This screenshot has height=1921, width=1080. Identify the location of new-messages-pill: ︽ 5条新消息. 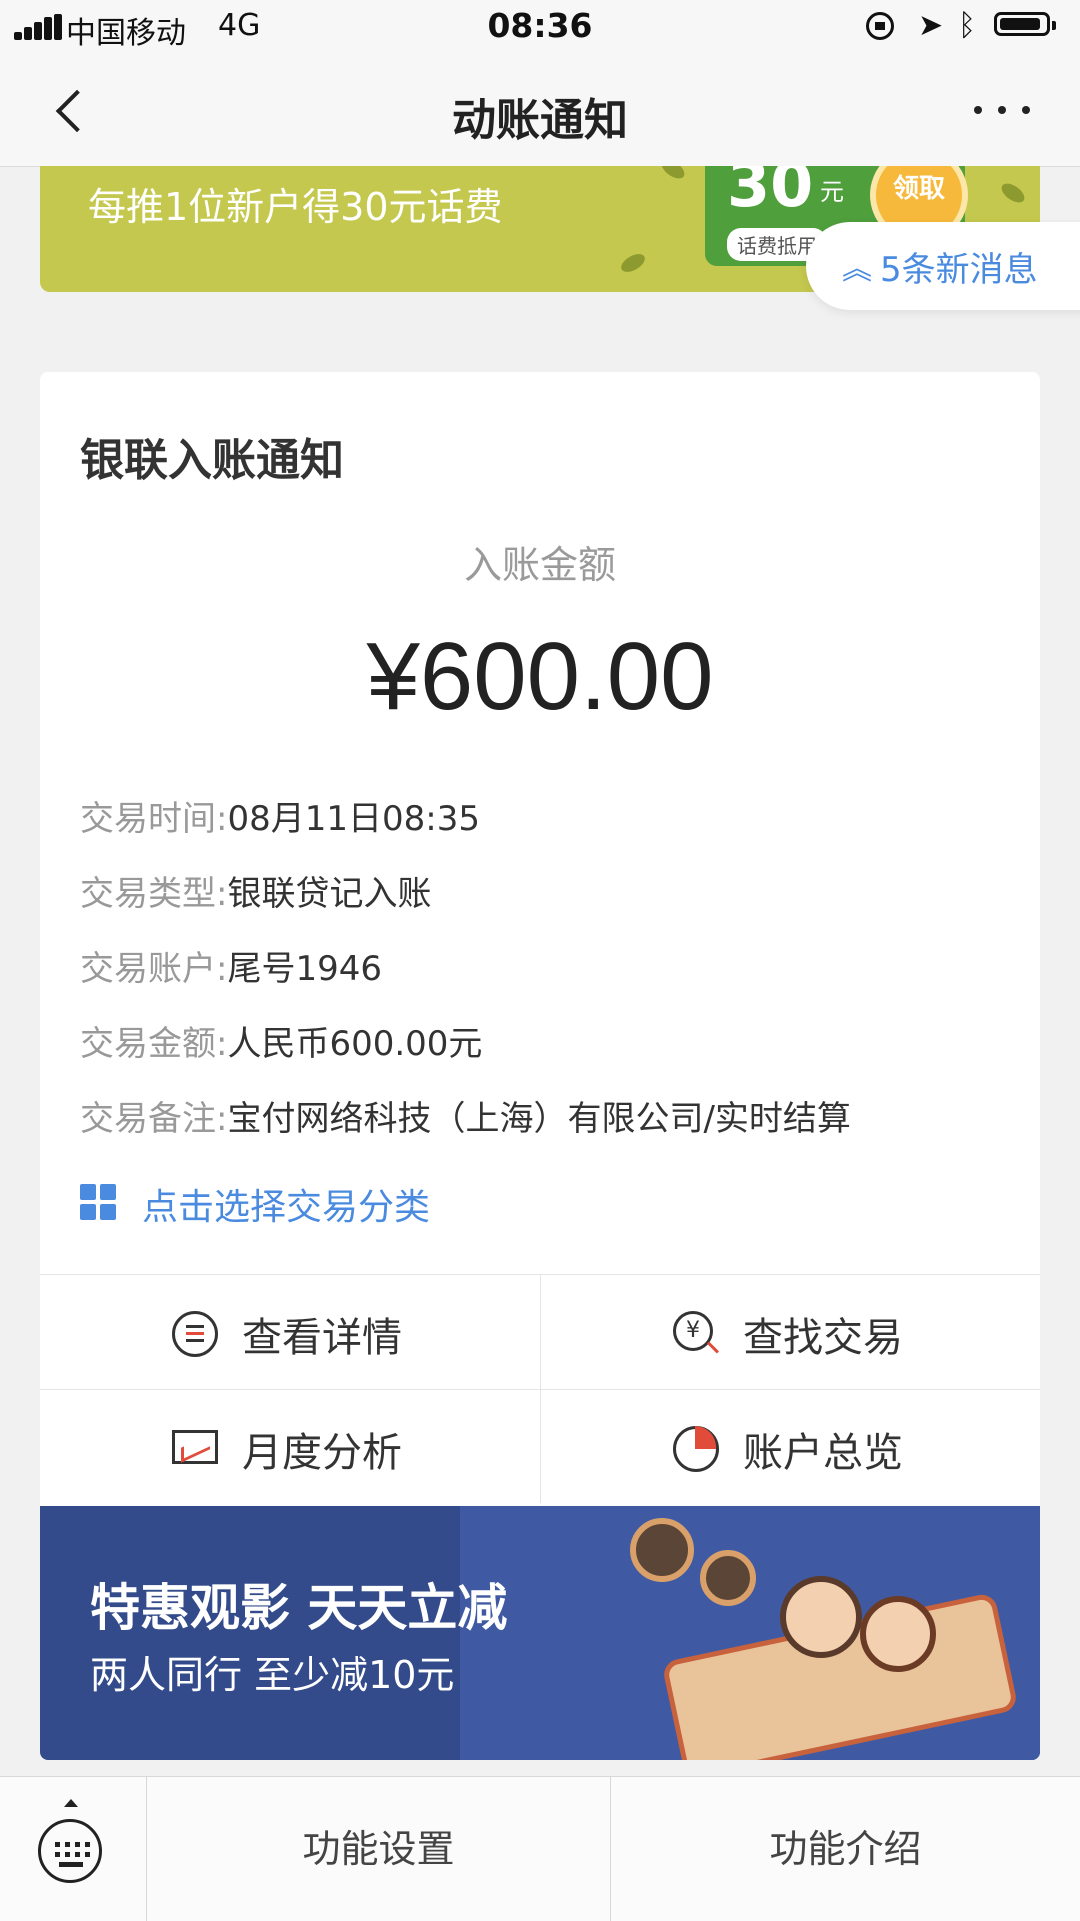
(943, 266).